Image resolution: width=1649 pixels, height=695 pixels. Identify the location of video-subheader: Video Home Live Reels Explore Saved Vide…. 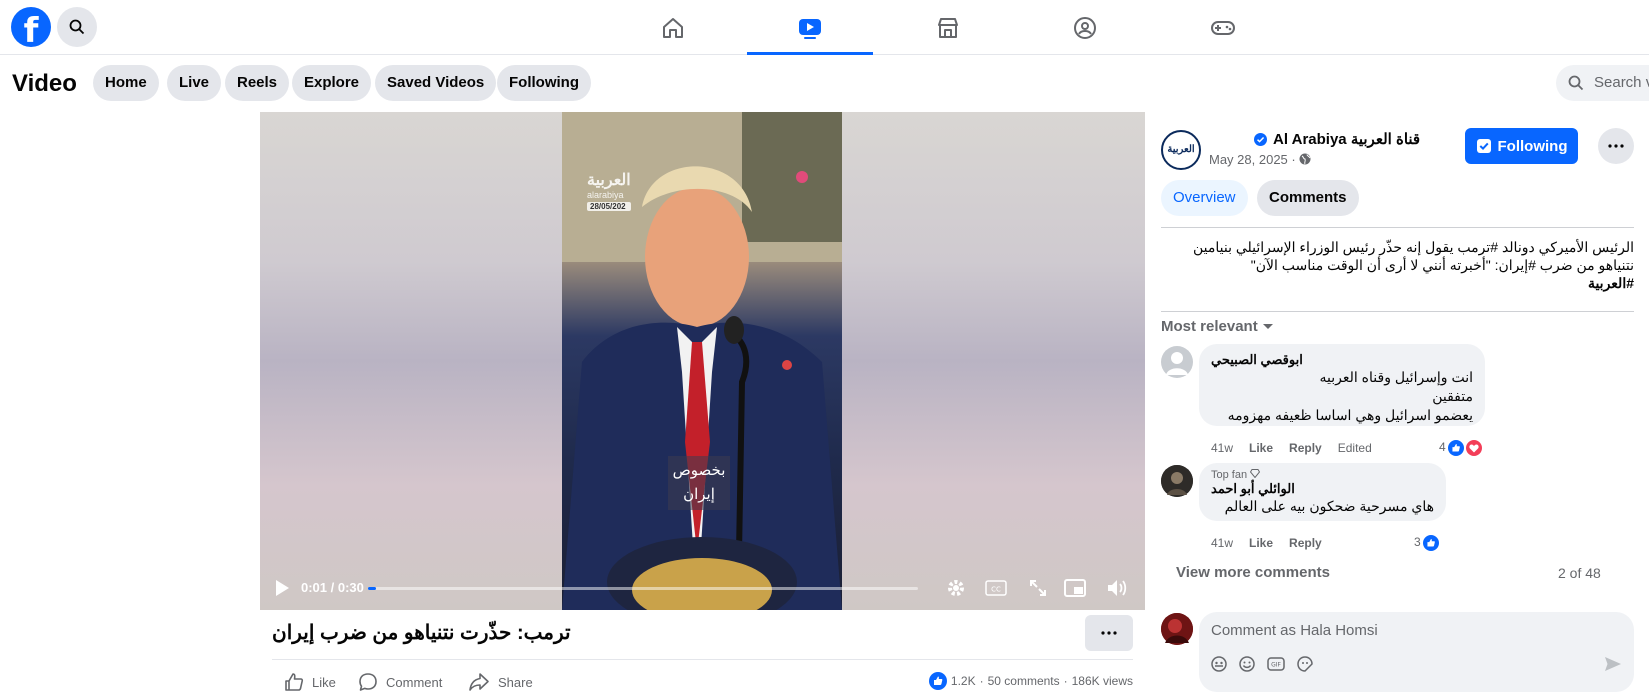
(824, 84).